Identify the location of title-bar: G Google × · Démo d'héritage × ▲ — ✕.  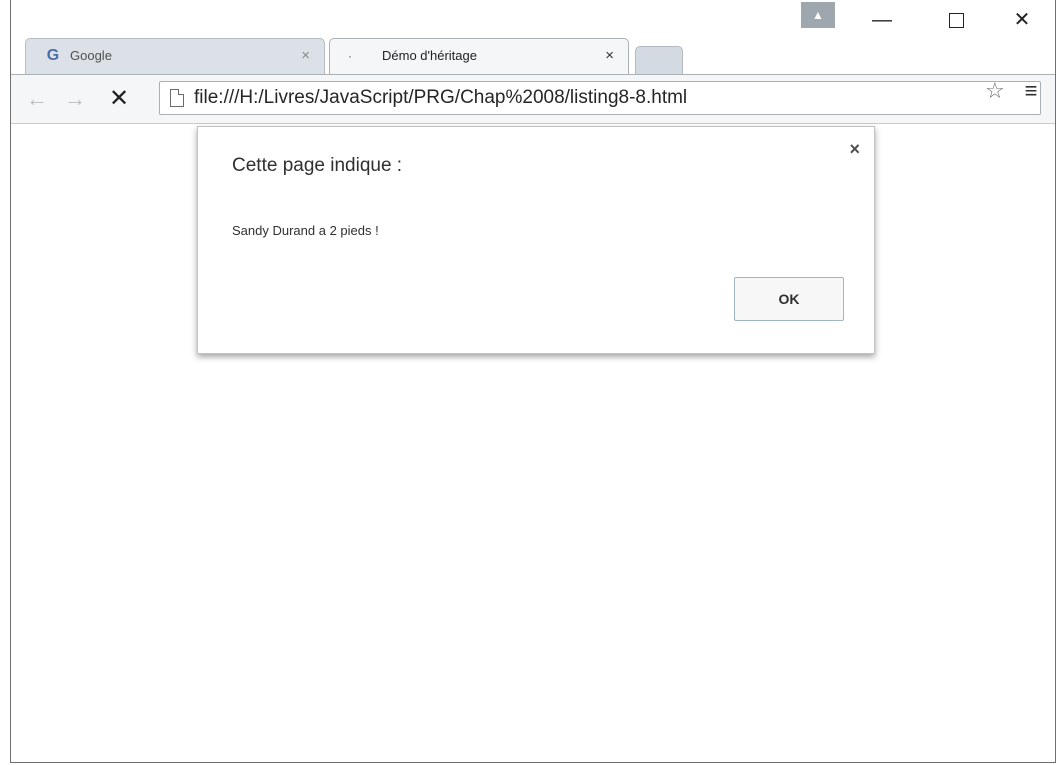
(533, 38).